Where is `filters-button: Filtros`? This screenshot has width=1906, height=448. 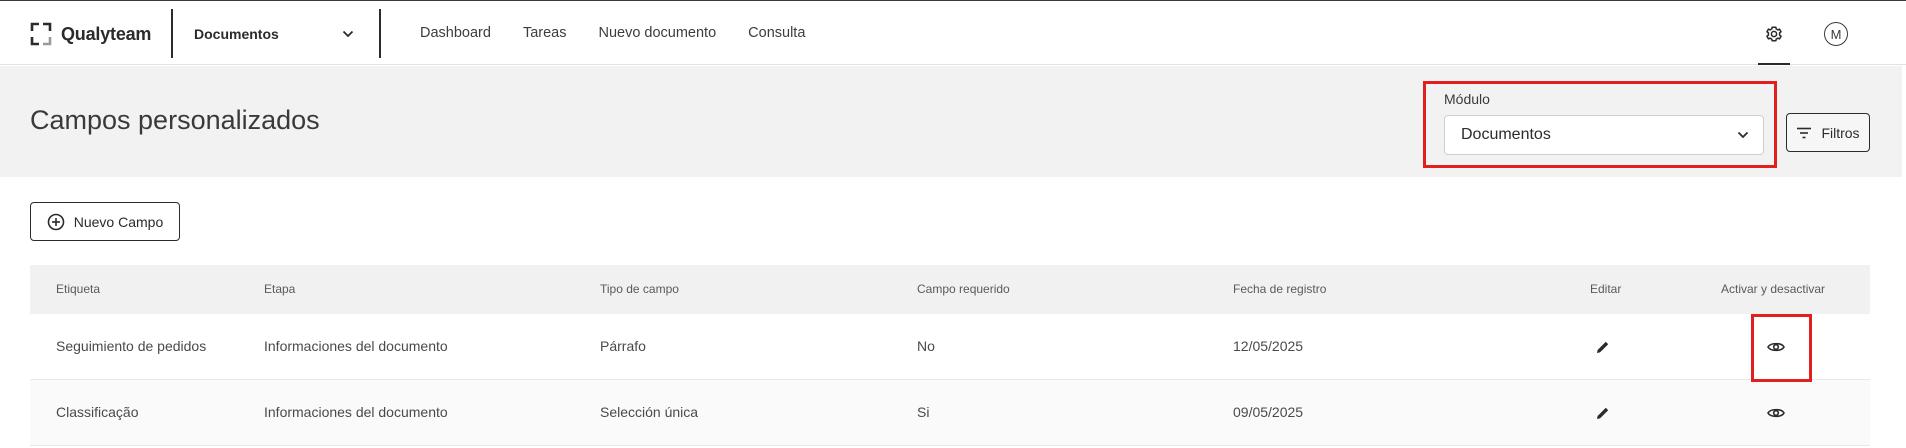
filters-button: Filtros is located at coordinates (1828, 132).